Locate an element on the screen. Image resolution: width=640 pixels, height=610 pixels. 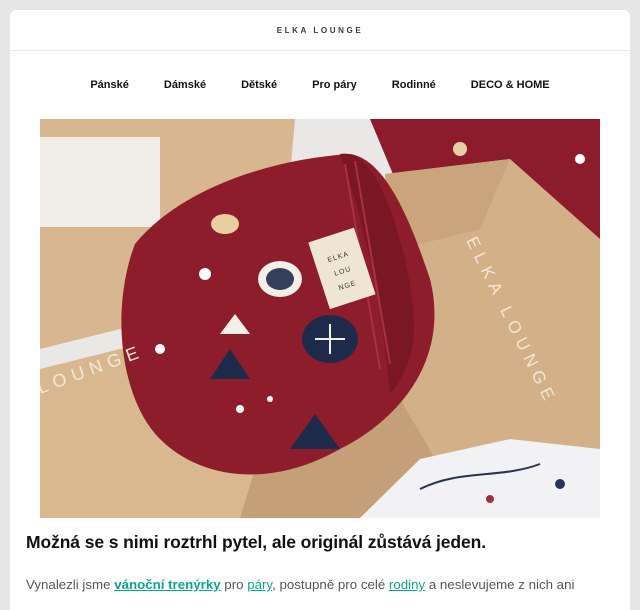
paragraph-text: a neslevujeme z nich ani is located at coordinates (500, 584).